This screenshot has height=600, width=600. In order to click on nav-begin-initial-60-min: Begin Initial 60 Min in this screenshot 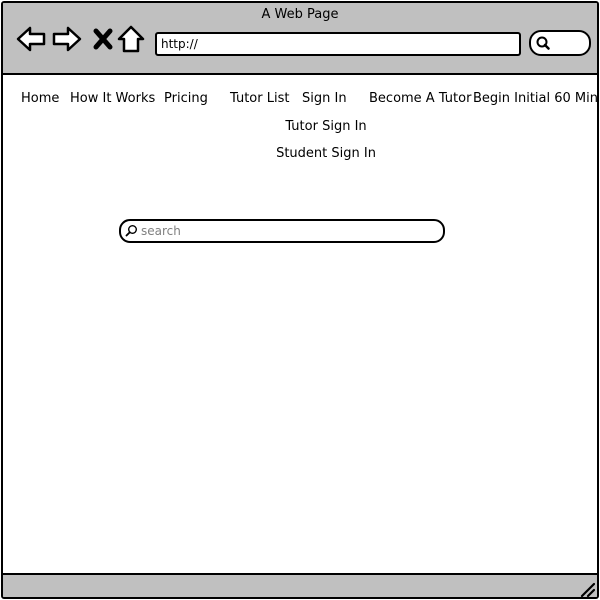, I will do `click(535, 98)`.